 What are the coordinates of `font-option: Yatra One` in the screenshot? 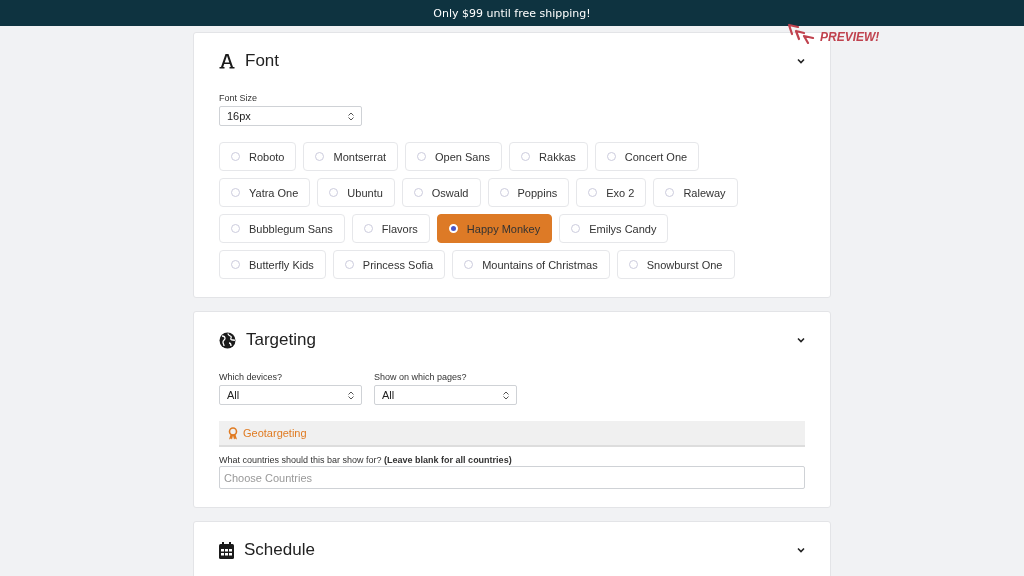 It's located at (265, 192).